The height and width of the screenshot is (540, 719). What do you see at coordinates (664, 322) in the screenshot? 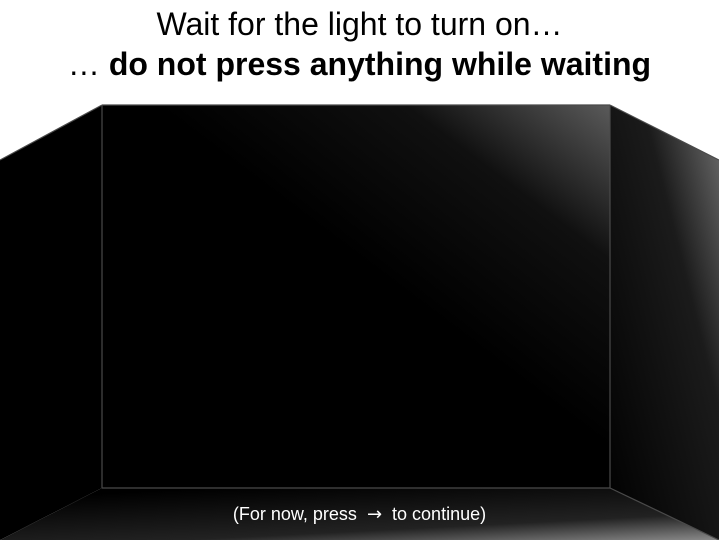
I see `right-wall` at bounding box center [664, 322].